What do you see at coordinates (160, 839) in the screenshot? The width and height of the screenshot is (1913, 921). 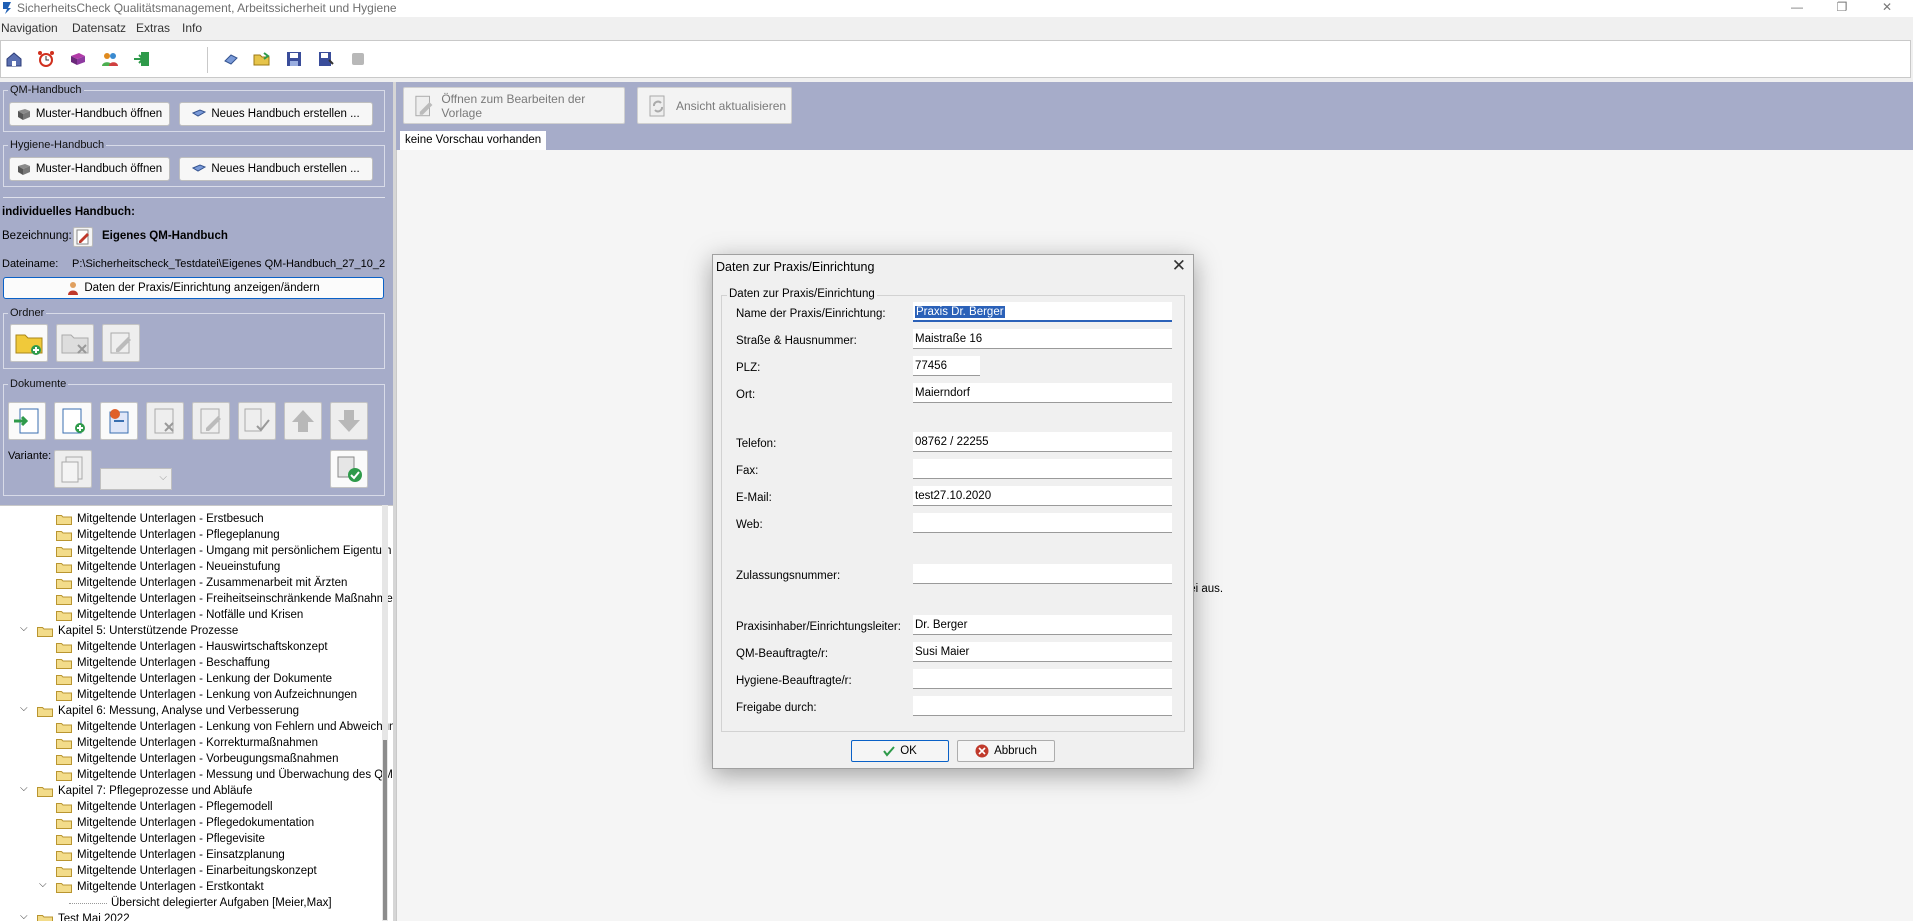 I see `tree-item: Mitgeltende Unterlagen - Pflegevisite` at bounding box center [160, 839].